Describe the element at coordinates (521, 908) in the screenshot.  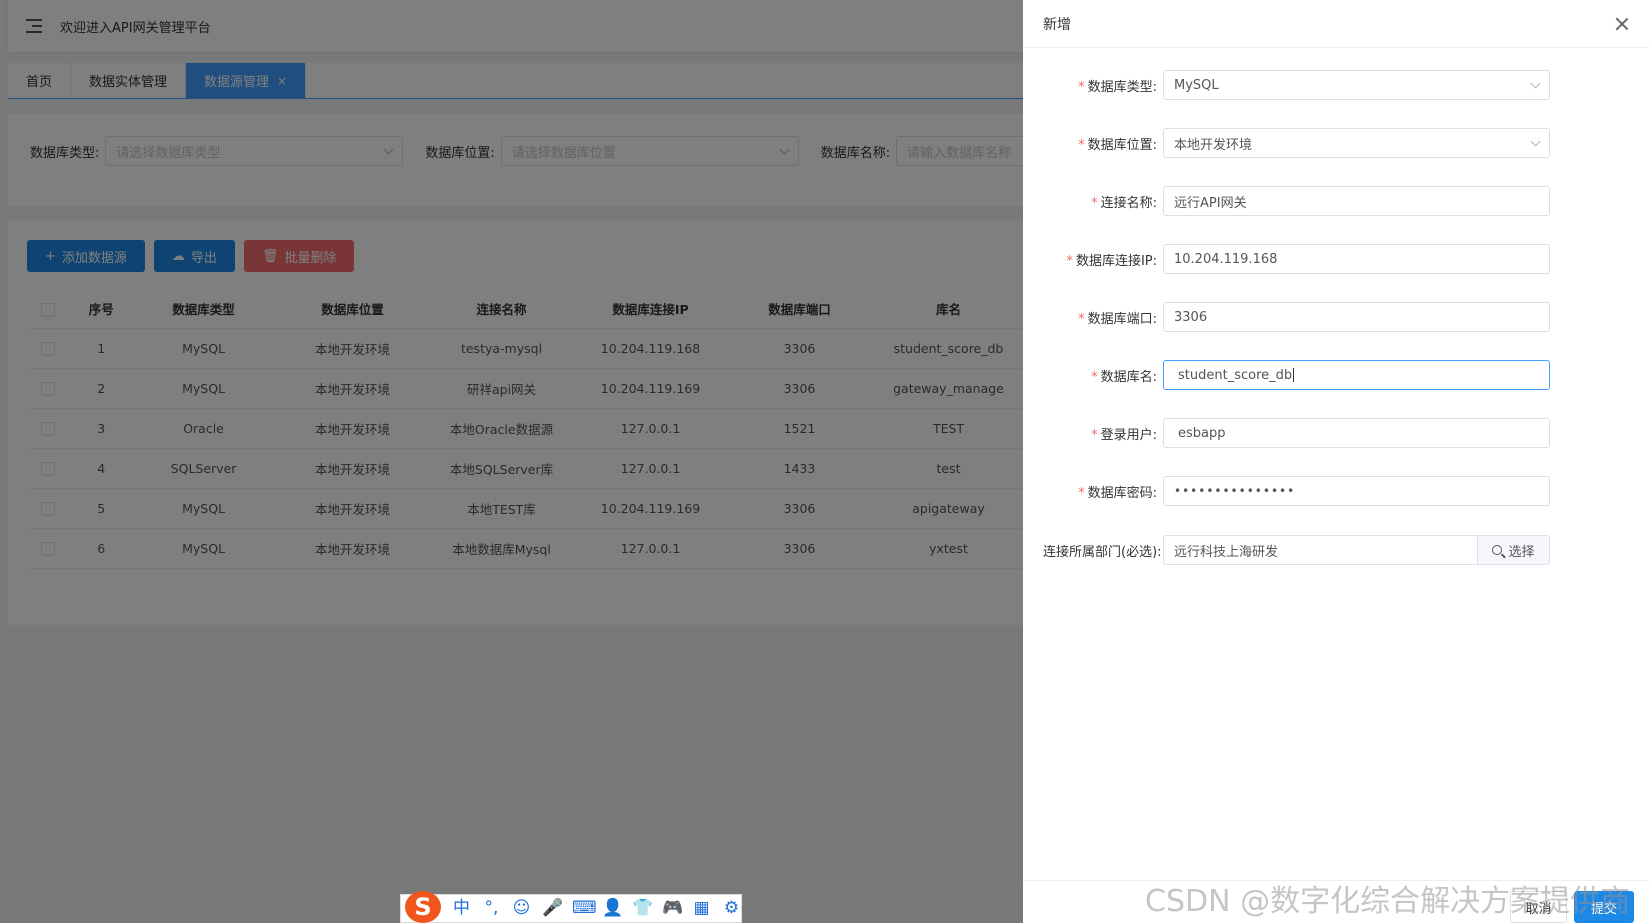
I see `emoji-icon: ☺` at that location.